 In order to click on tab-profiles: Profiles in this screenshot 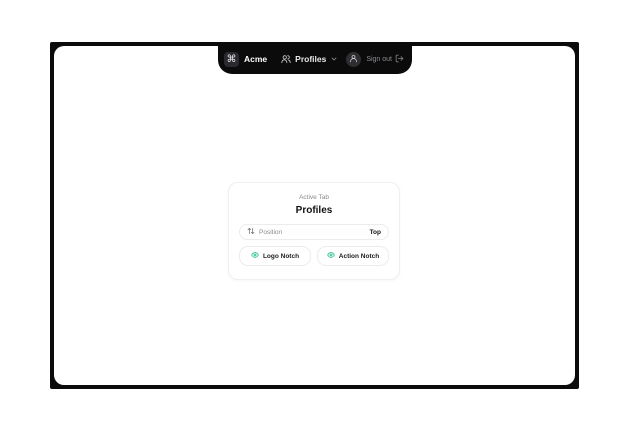, I will do `click(309, 59)`.